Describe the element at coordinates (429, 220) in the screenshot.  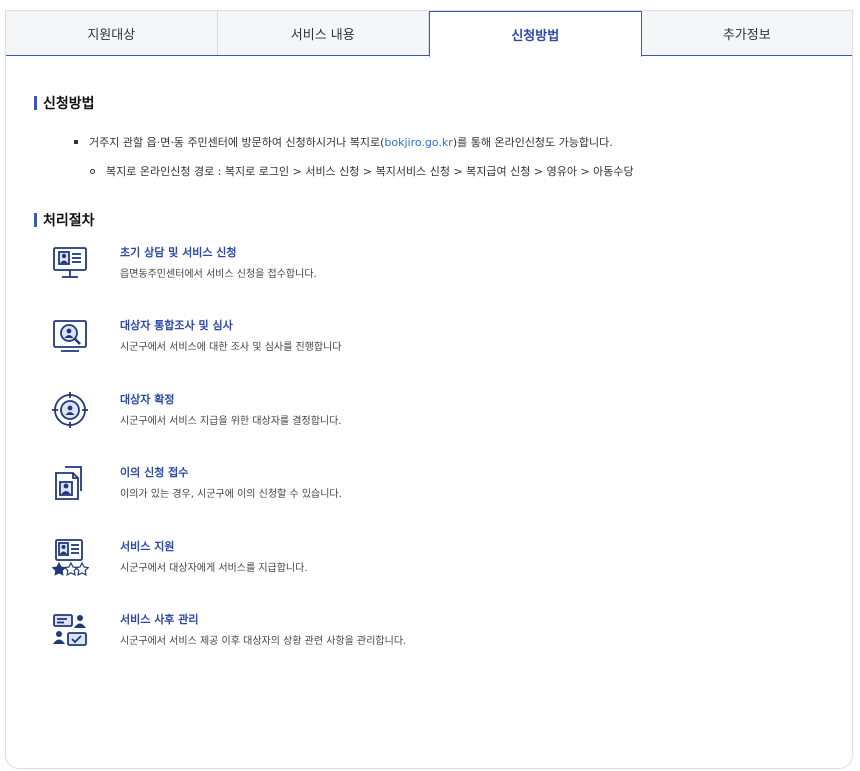
I see `process-section-title: 처리절차` at that location.